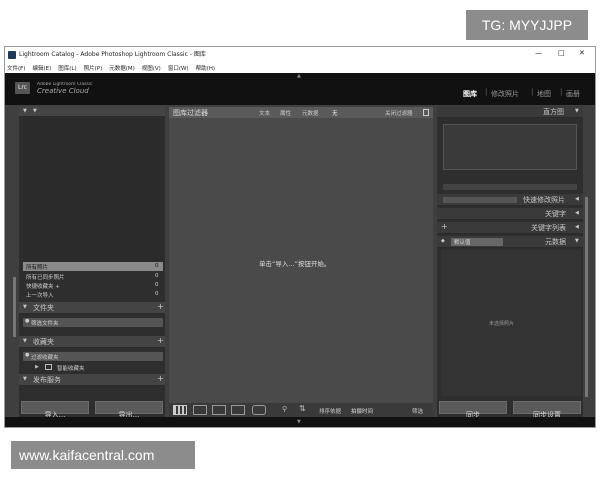 This screenshot has width=600, height=480. What do you see at coordinates (92, 111) in the screenshot?
I see `navigator-header: ▼ ▼` at bounding box center [92, 111].